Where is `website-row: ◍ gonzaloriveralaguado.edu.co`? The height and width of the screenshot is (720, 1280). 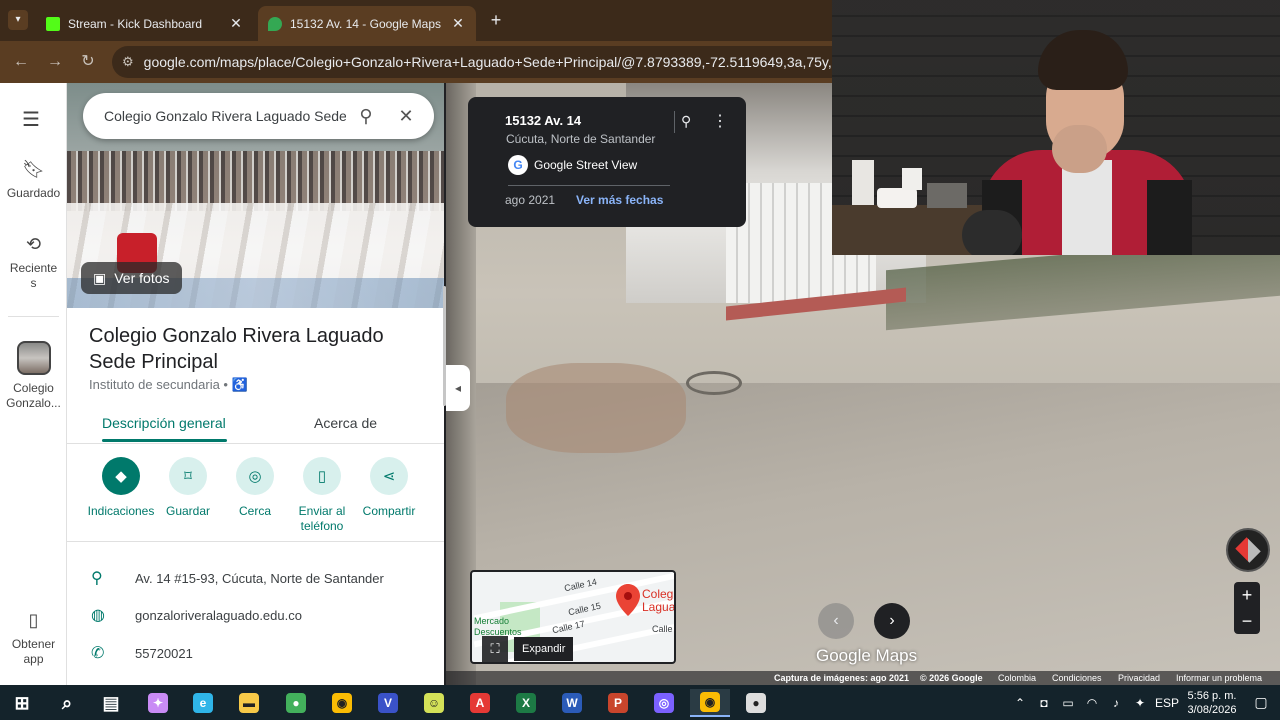
website-row: ◍ gonzaloriveralaguado.edu.co is located at coordinates (196, 615).